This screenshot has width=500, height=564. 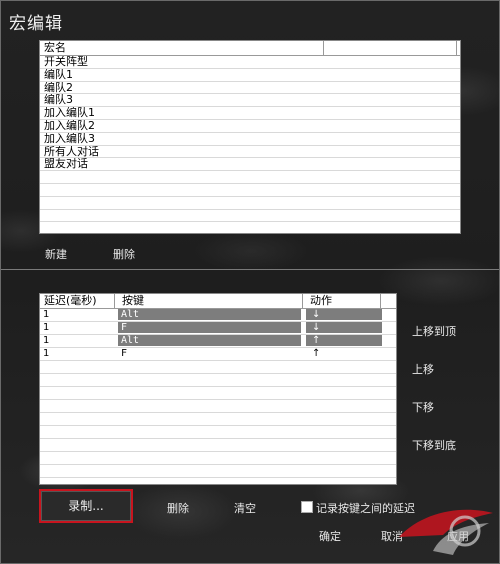 I want to click on move-to-bottom-button: 下移到底, so click(x=434, y=445).